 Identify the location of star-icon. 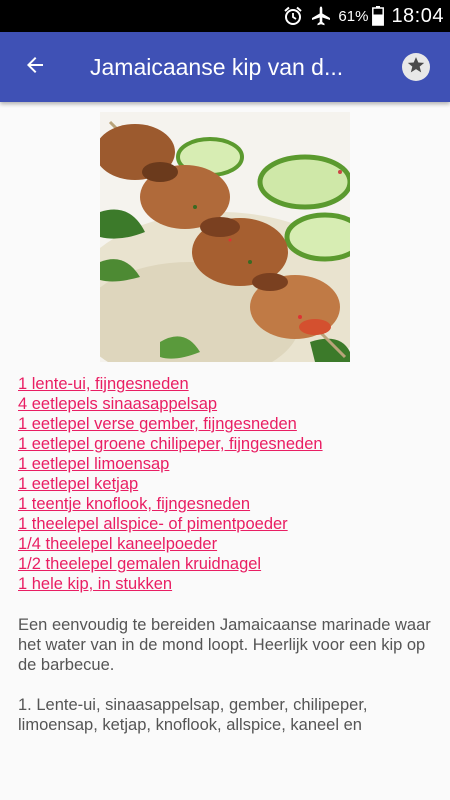
(416, 67).